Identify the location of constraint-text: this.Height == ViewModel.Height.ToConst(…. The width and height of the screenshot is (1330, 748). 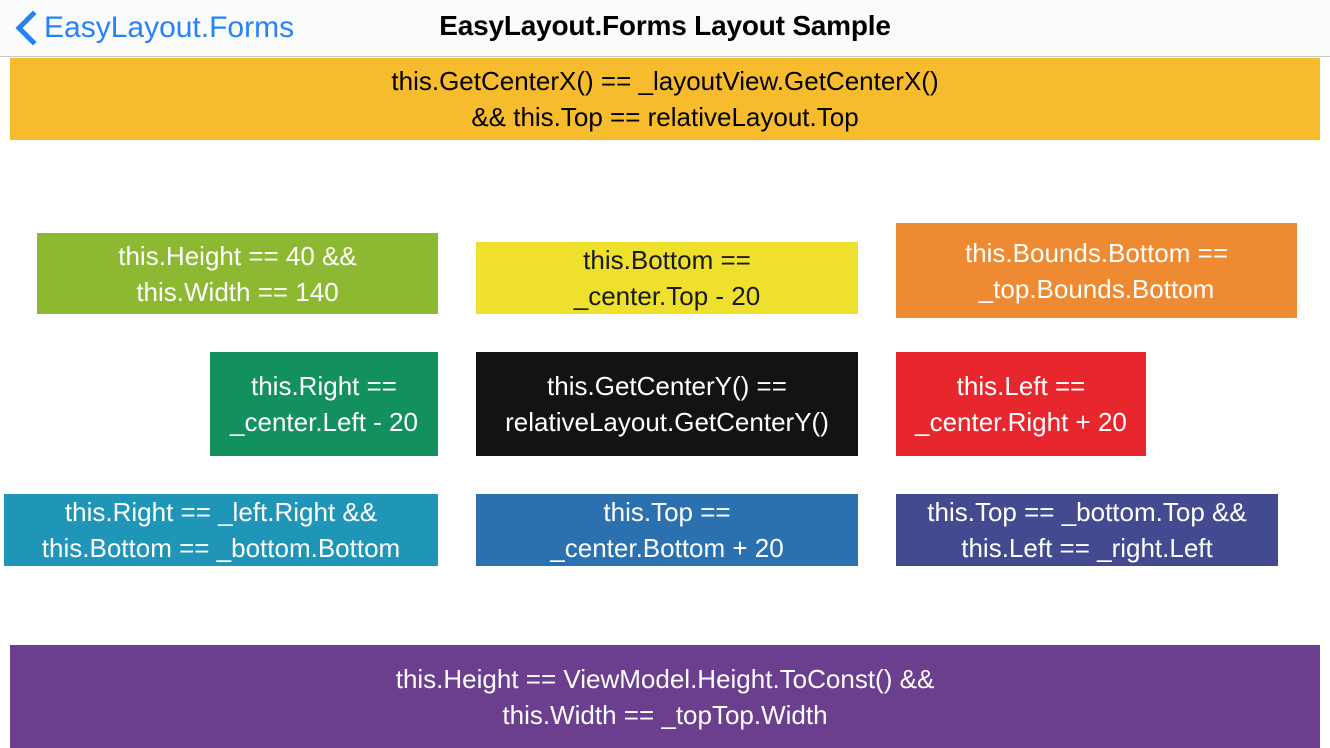
(665, 696).